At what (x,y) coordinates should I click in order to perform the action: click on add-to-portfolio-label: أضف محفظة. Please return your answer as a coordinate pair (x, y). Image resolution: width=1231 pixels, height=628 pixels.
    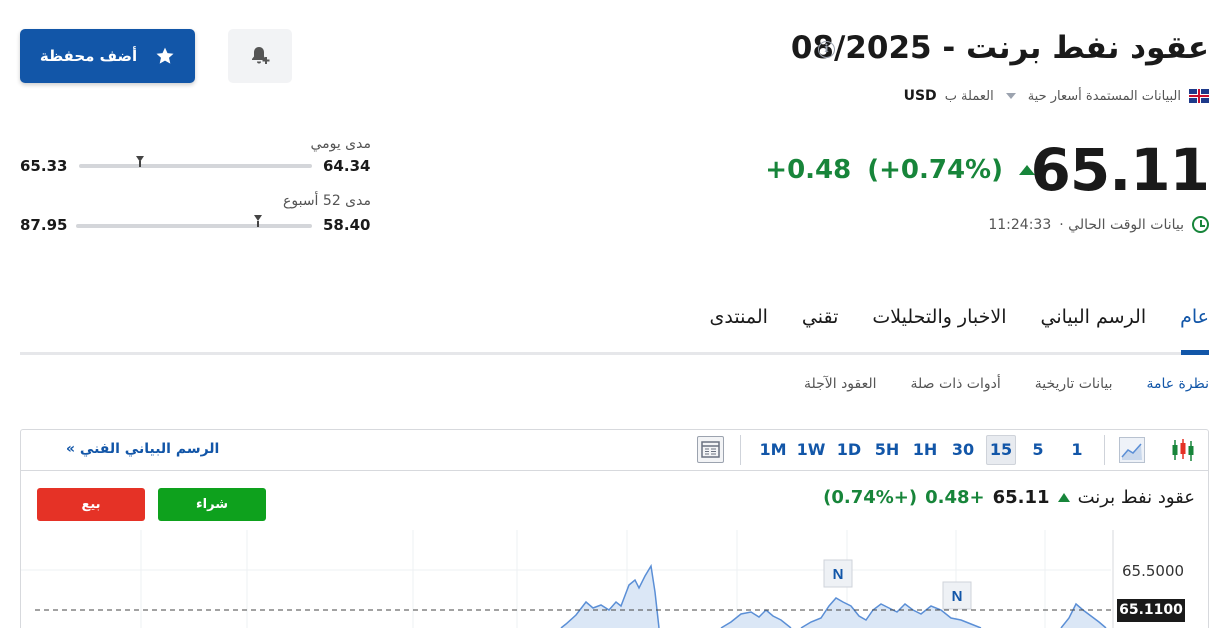
    Looking at the image, I should click on (88, 56).